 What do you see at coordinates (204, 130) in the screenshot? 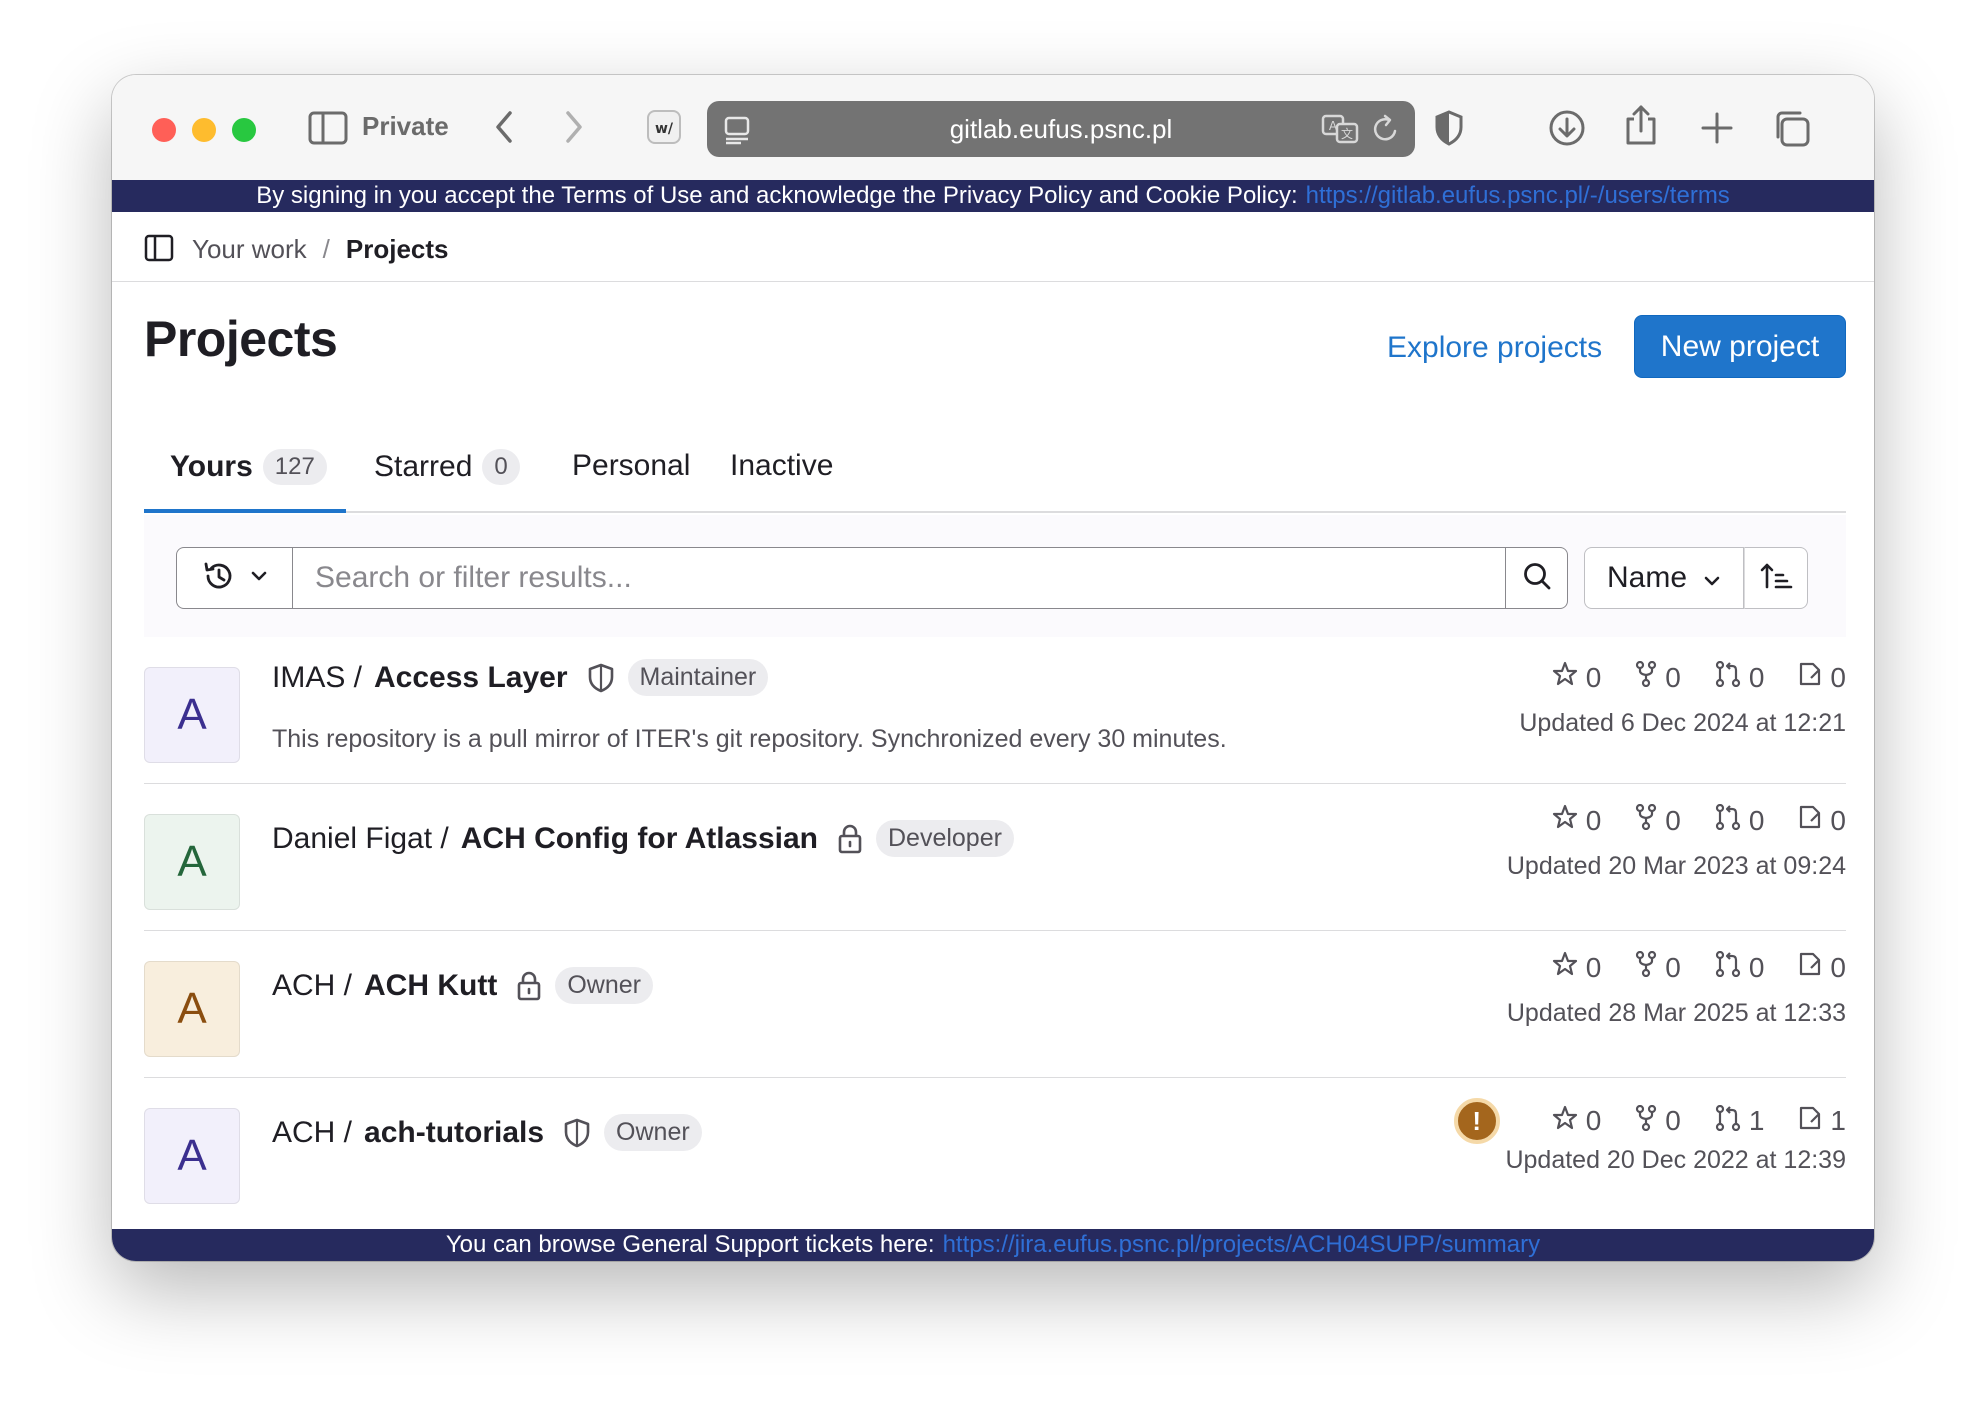
I see `minimize-window-button` at bounding box center [204, 130].